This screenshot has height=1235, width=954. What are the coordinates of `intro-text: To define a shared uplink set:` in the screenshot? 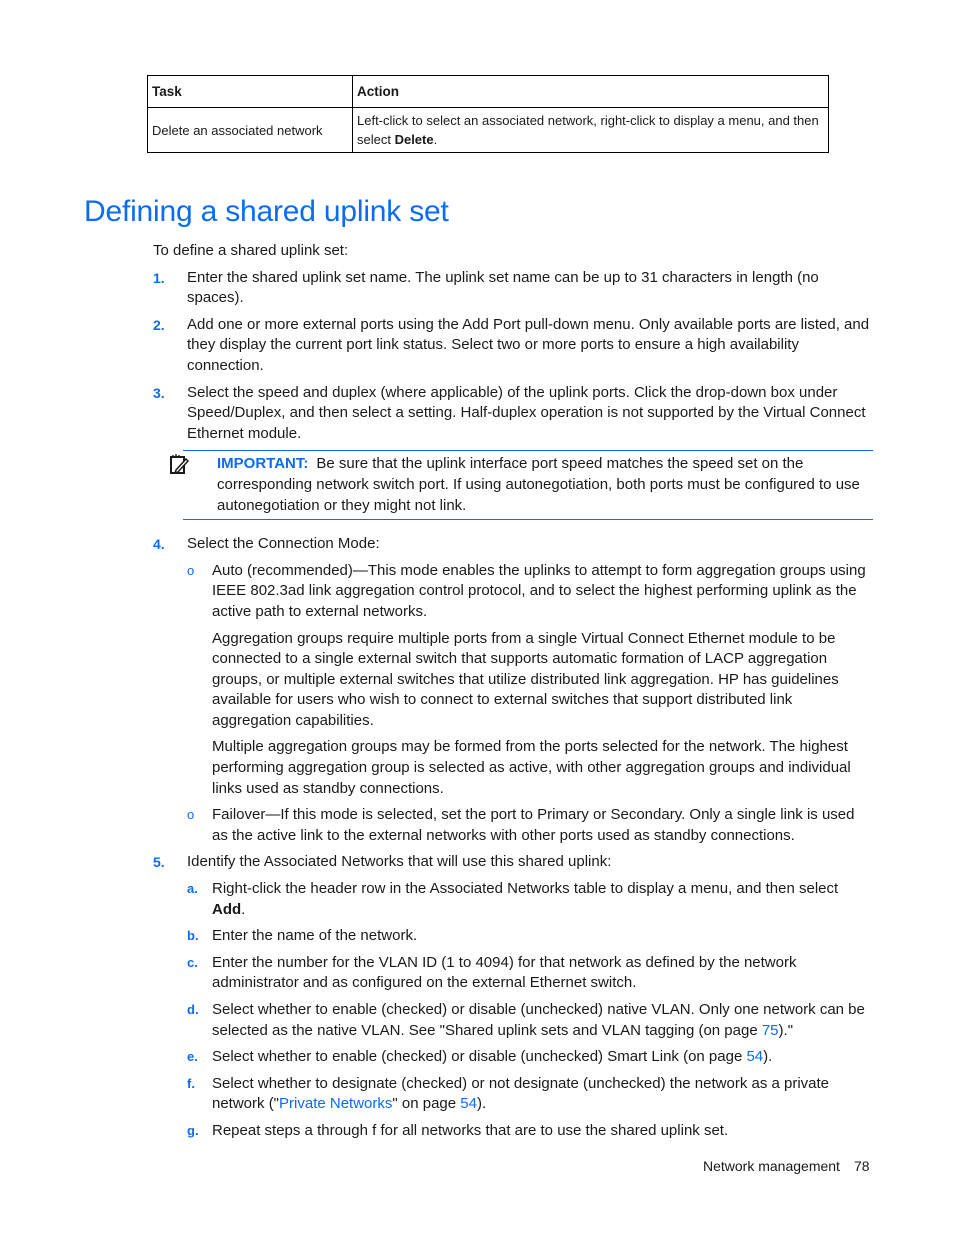 It's located at (251, 250).